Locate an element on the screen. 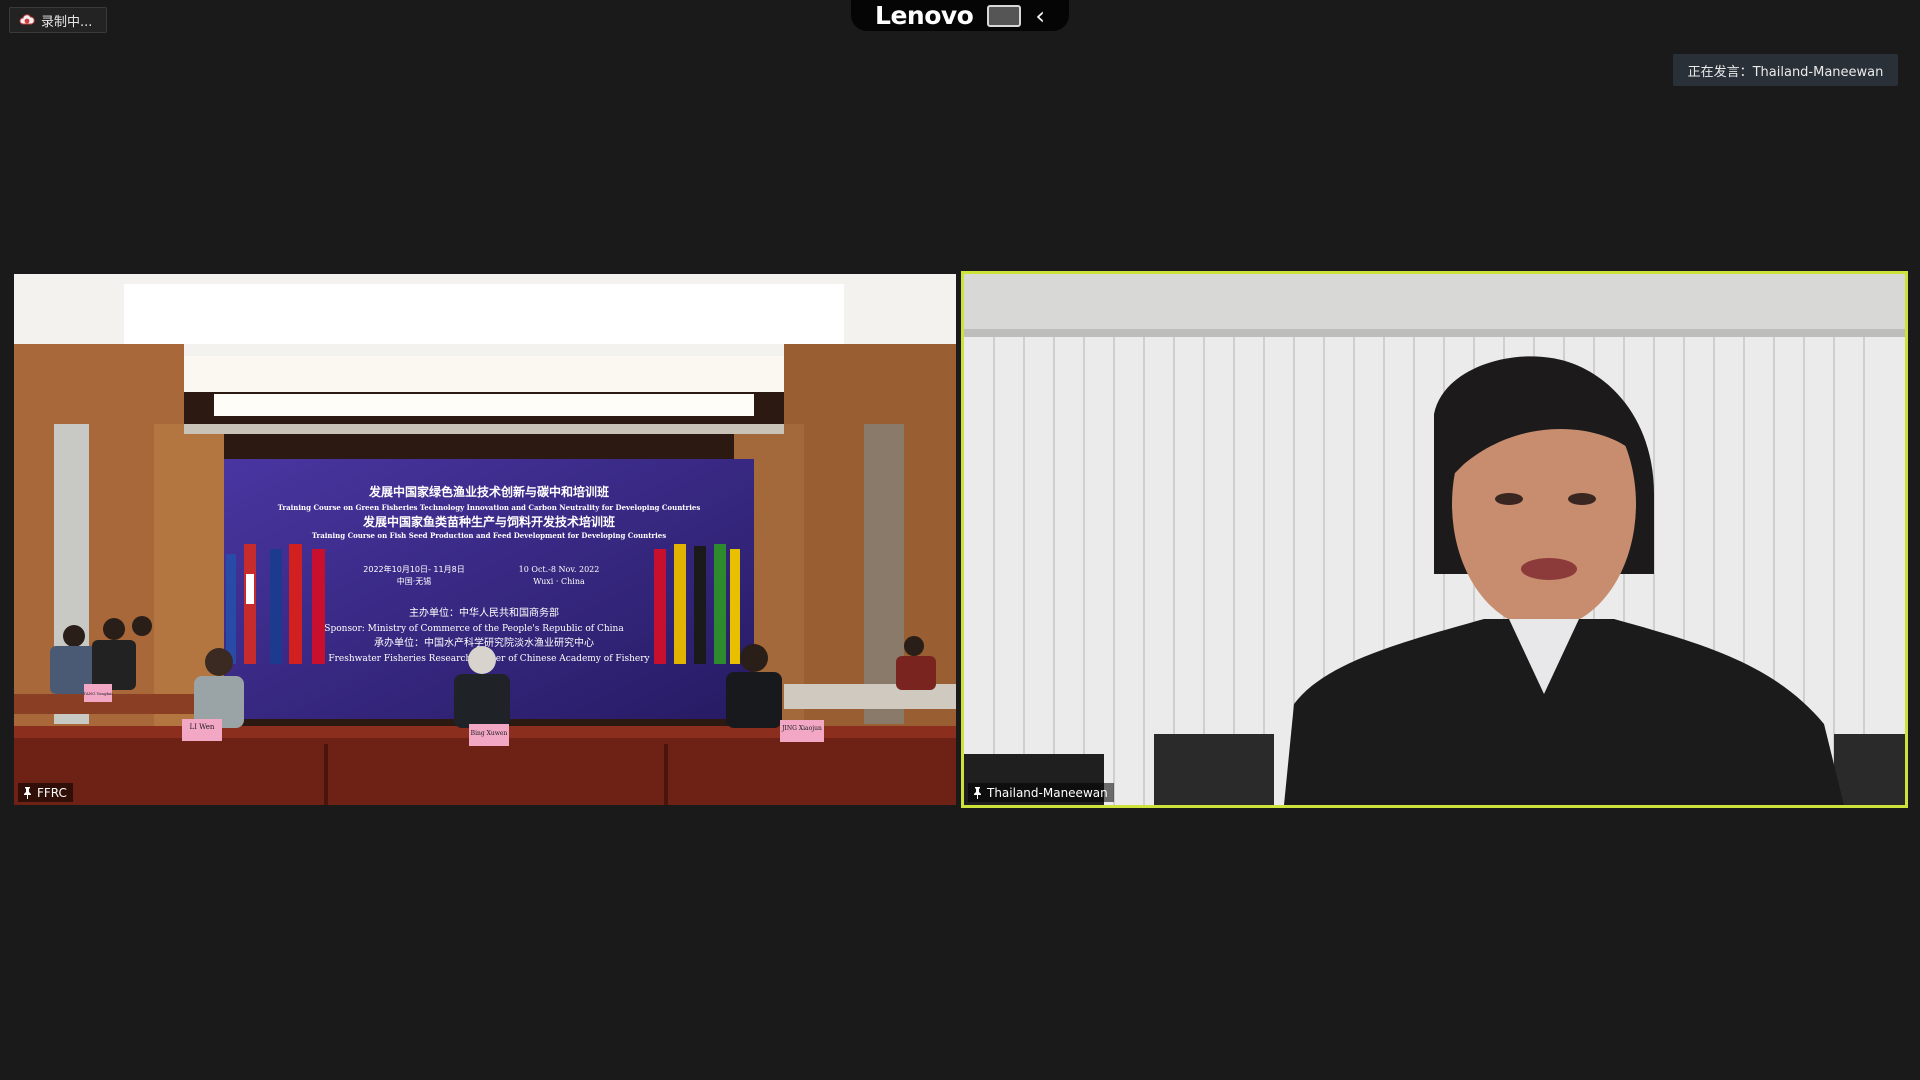 The width and height of the screenshot is (1920, 1080). screen-share-icon is located at coordinates (1004, 15).